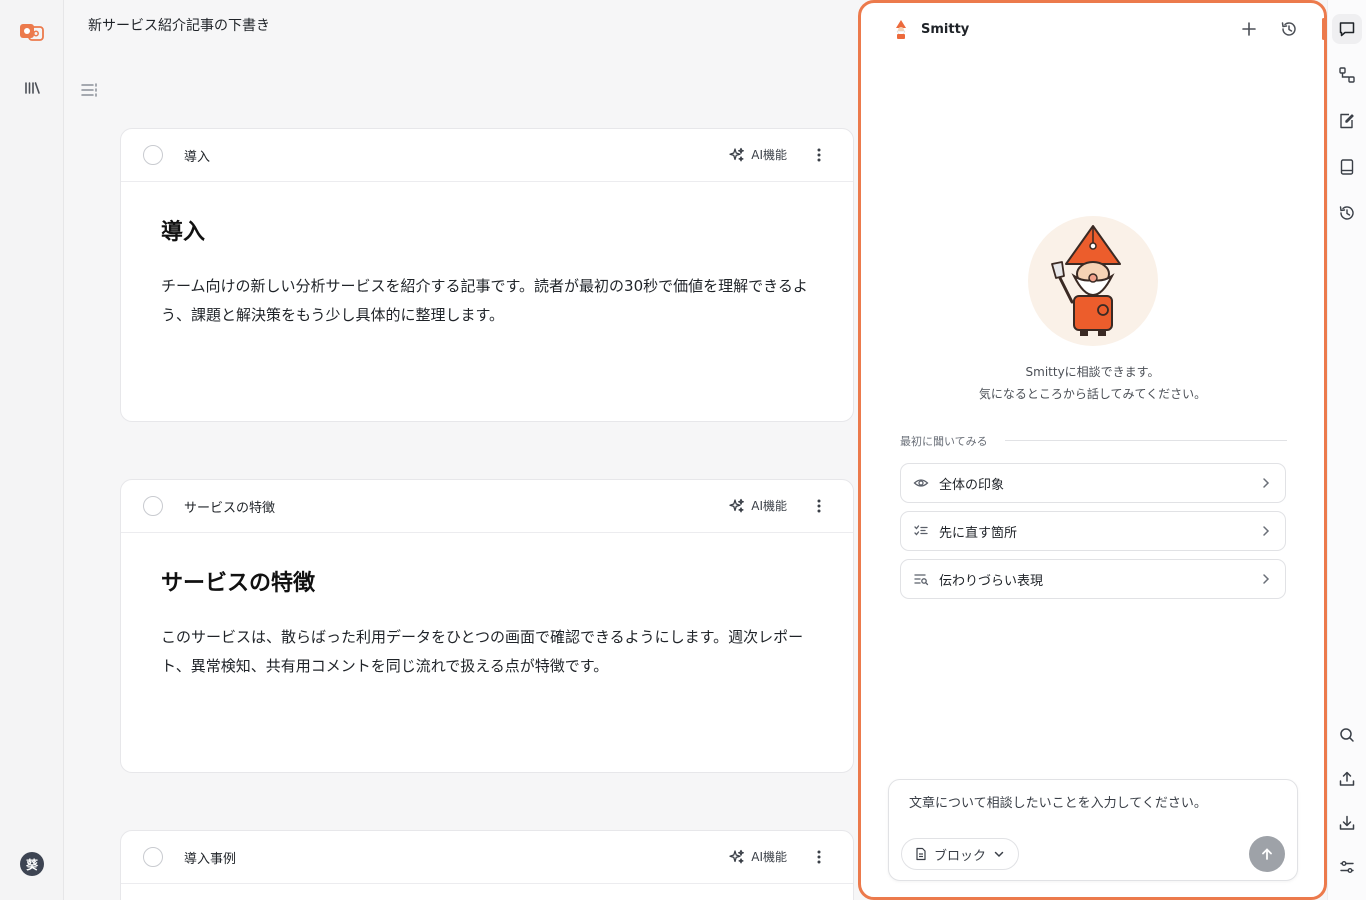  Describe the element at coordinates (1089, 803) in the screenshot. I see `chat-input` at that location.